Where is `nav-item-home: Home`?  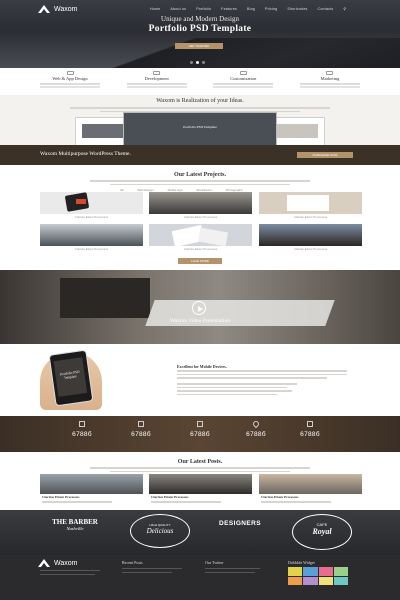 nav-item-home: Home is located at coordinates (155, 9).